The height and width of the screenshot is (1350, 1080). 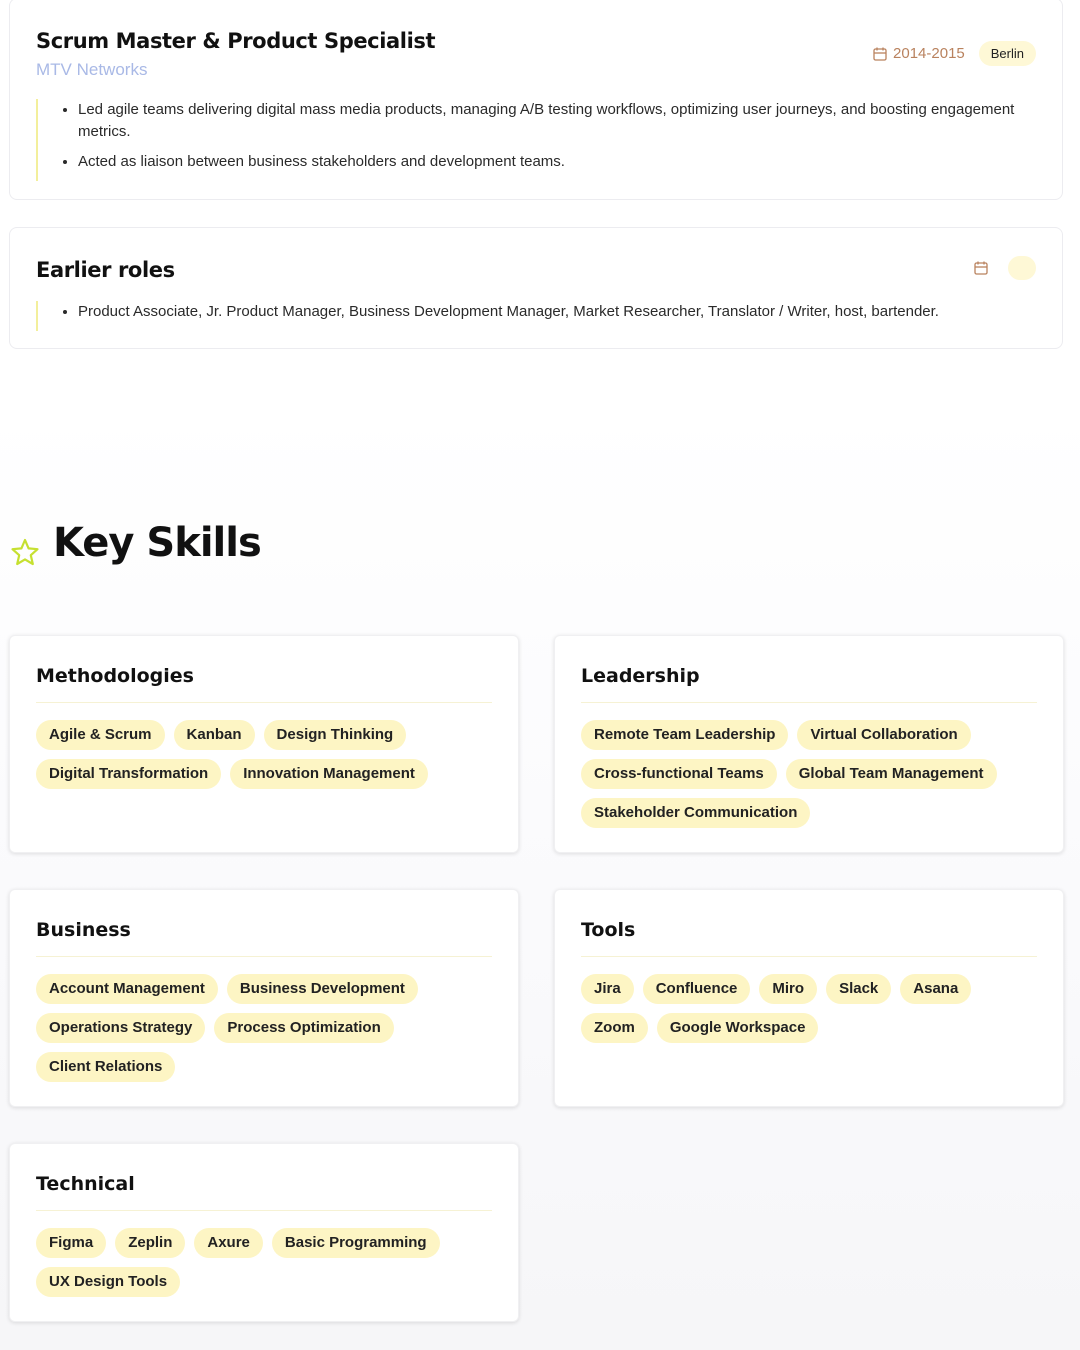 I want to click on skill-chip: Slack, so click(x=859, y=989).